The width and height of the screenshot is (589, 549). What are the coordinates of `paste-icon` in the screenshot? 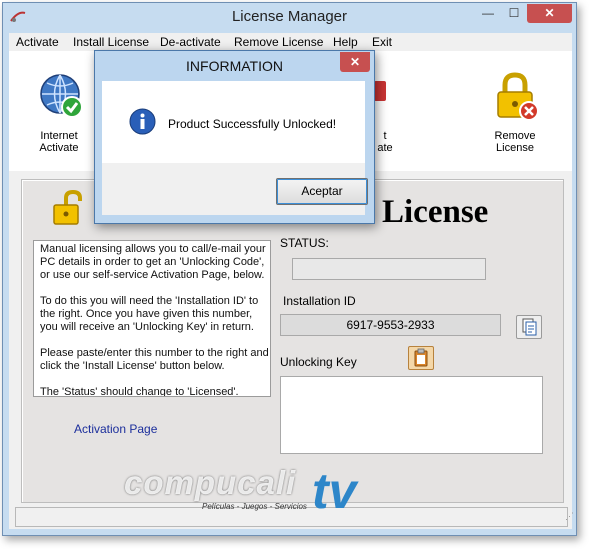 It's located at (421, 357).